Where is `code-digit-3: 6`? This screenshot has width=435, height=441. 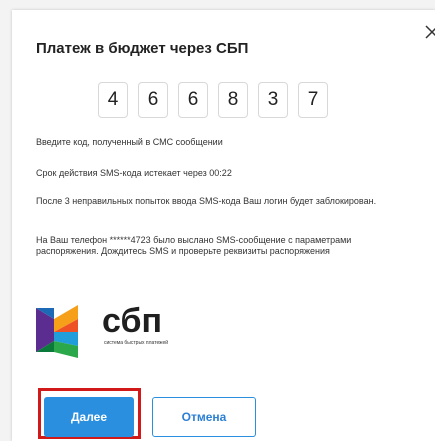 code-digit-3: 6 is located at coordinates (193, 100).